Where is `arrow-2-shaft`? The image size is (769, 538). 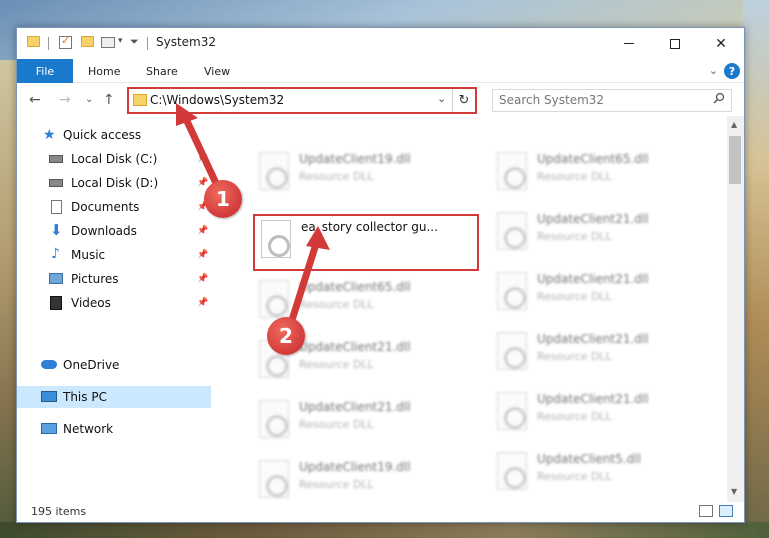
arrow-2-shaft is located at coordinates (304, 282).